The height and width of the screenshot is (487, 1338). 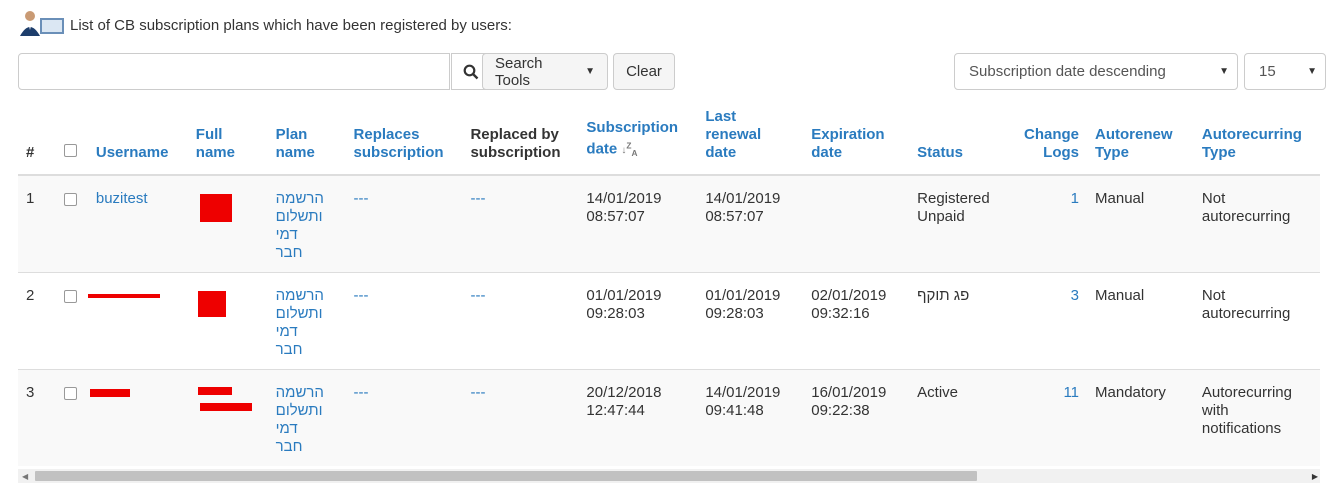 I want to click on ordering-select: Subscription date descending ▼, so click(x=1096, y=71).